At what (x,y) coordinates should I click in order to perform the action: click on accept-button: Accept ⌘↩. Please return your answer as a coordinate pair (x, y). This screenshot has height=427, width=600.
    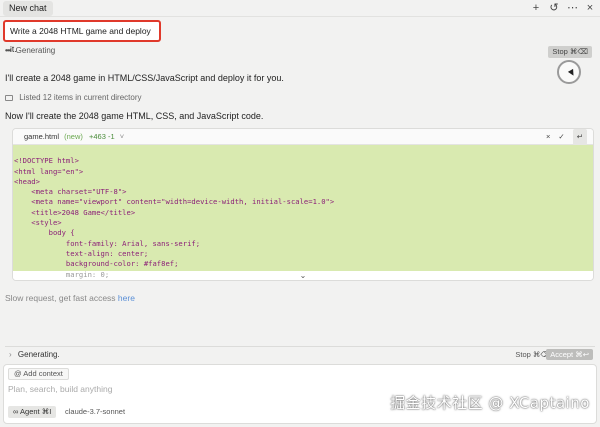
    Looking at the image, I should click on (569, 354).